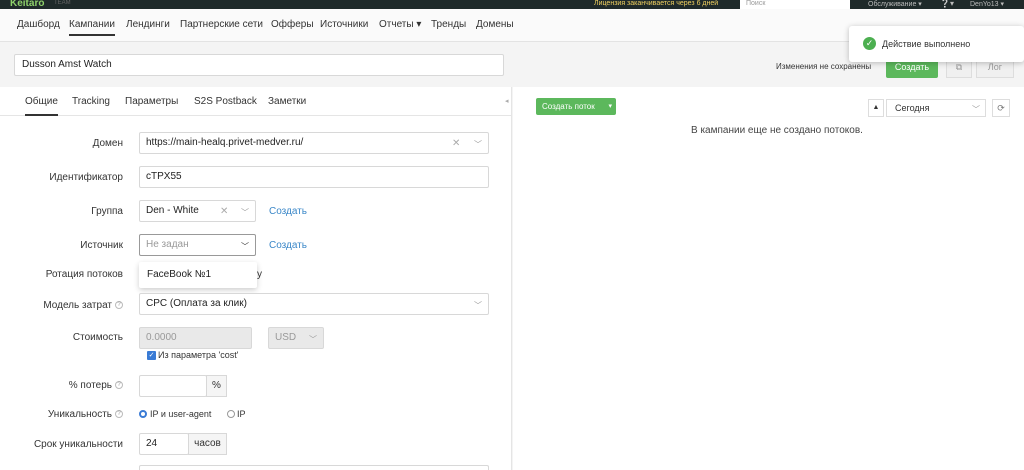 The image size is (1024, 470). Describe the element at coordinates (507, 101) in the screenshot. I see `collapse-icon: ◂` at that location.